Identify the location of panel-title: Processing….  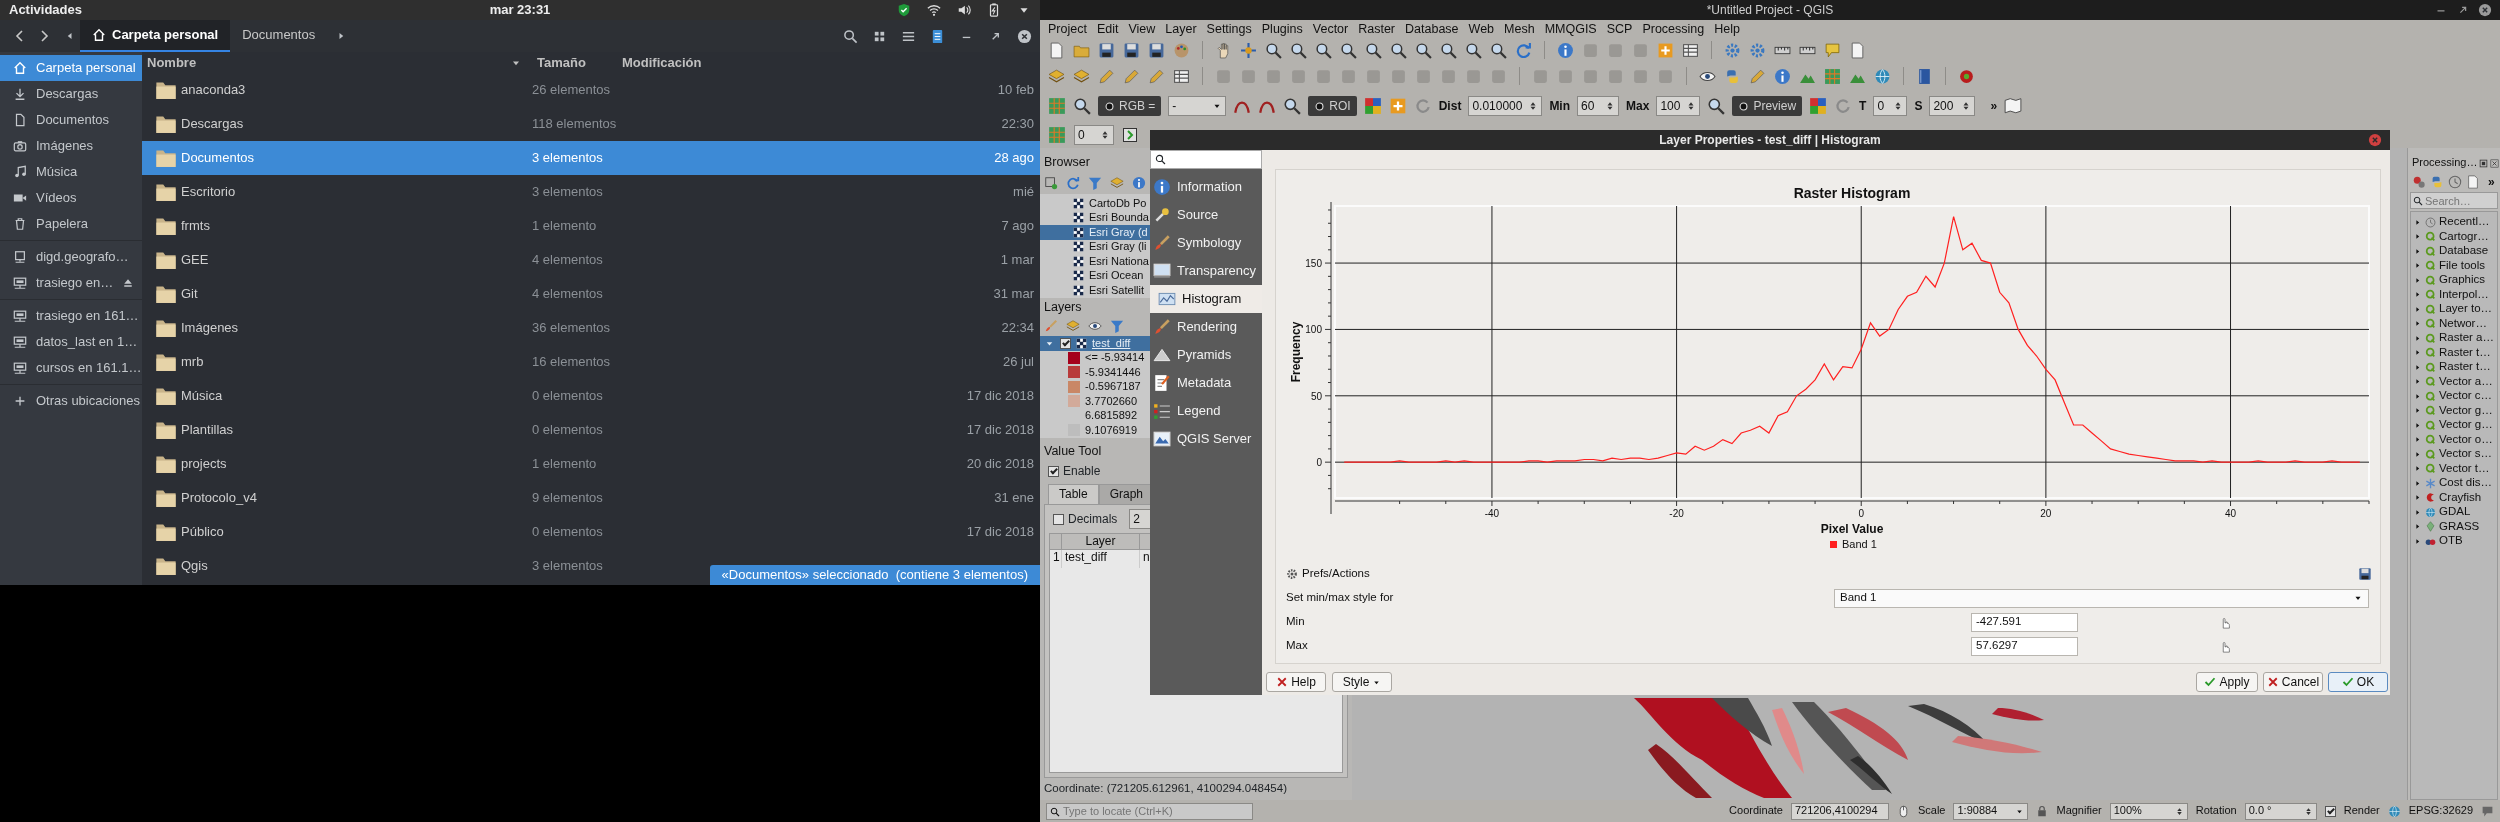
(2445, 163).